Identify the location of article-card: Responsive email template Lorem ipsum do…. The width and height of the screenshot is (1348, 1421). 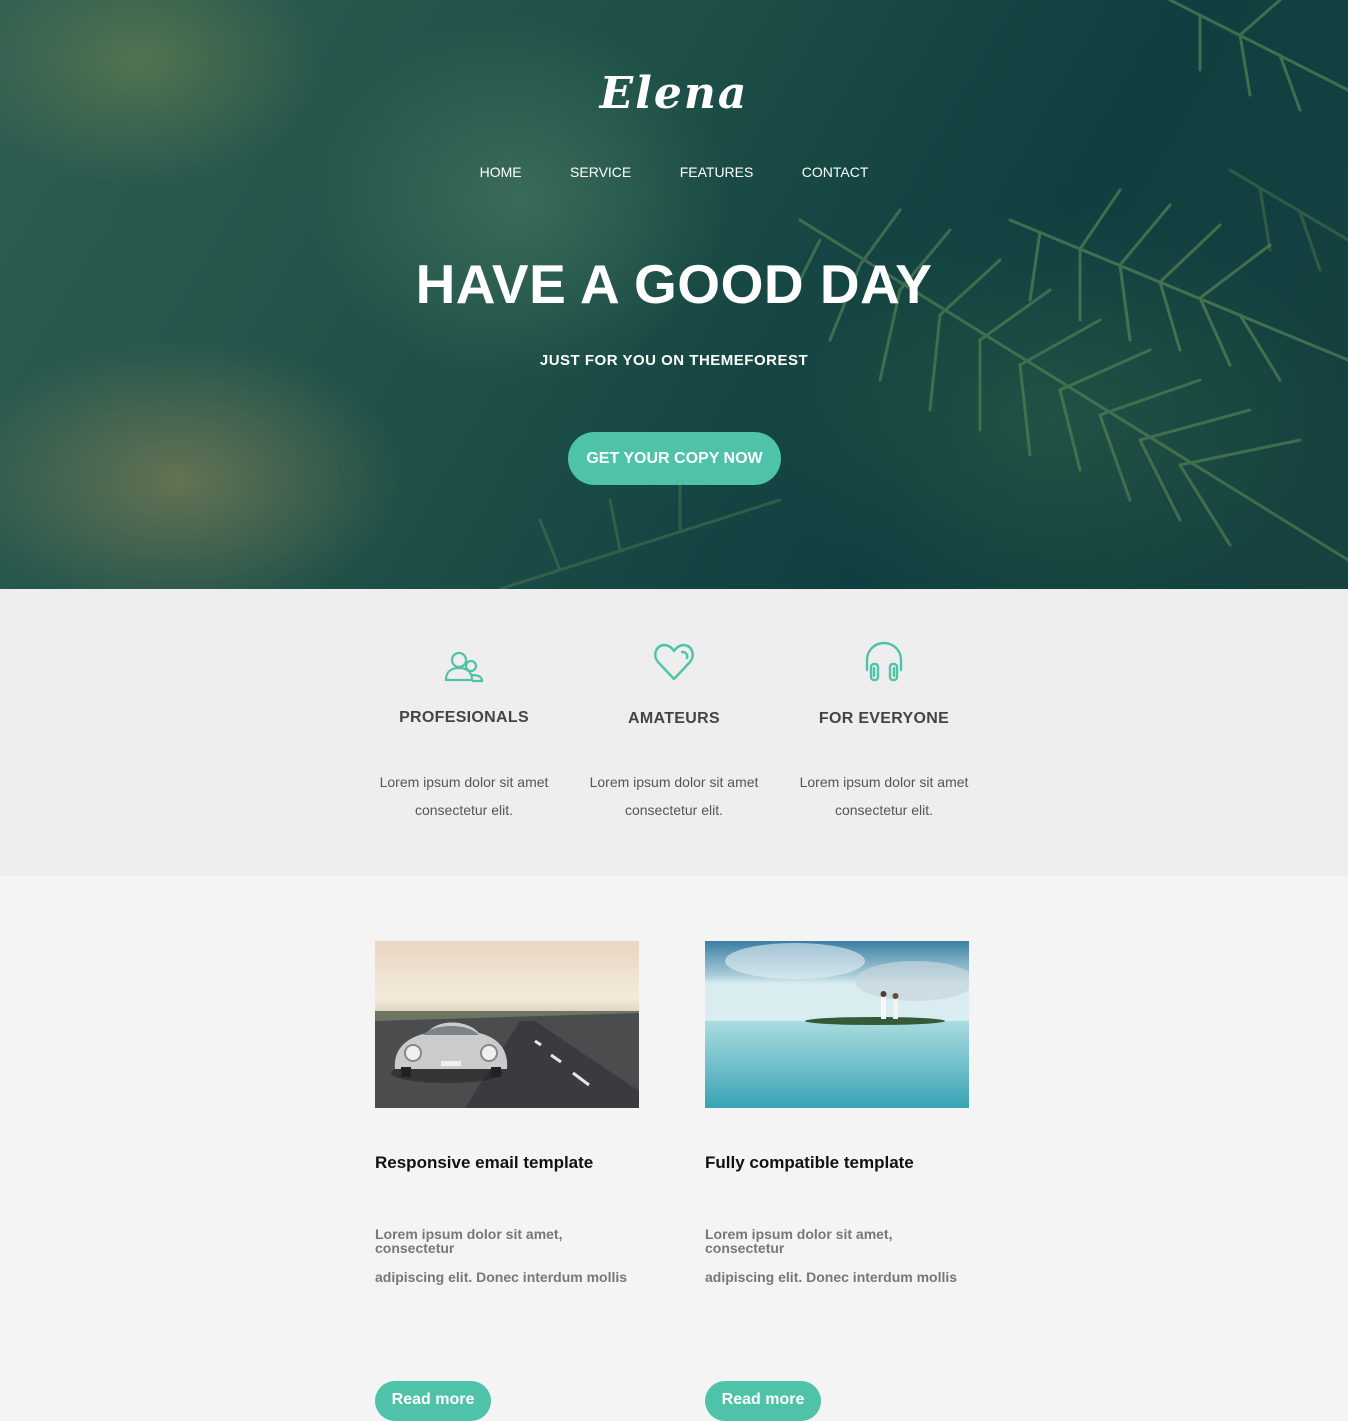
(507, 1181).